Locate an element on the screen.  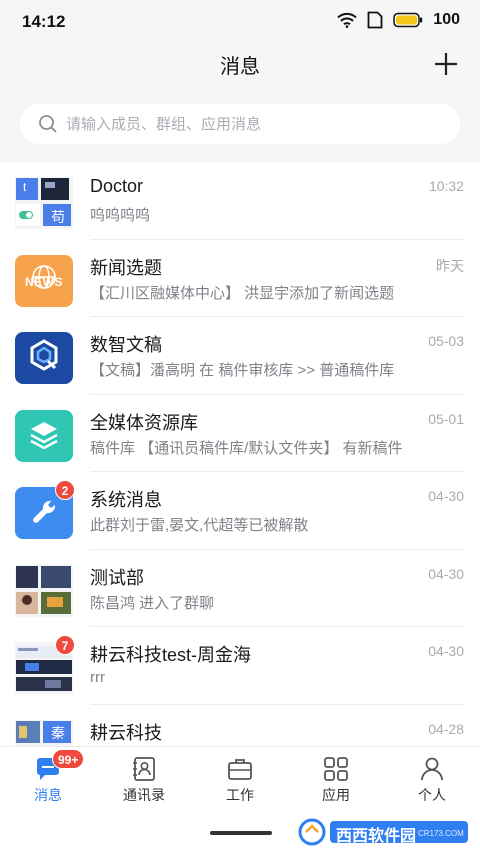
group-collage-icon is located at coordinates (44, 590).